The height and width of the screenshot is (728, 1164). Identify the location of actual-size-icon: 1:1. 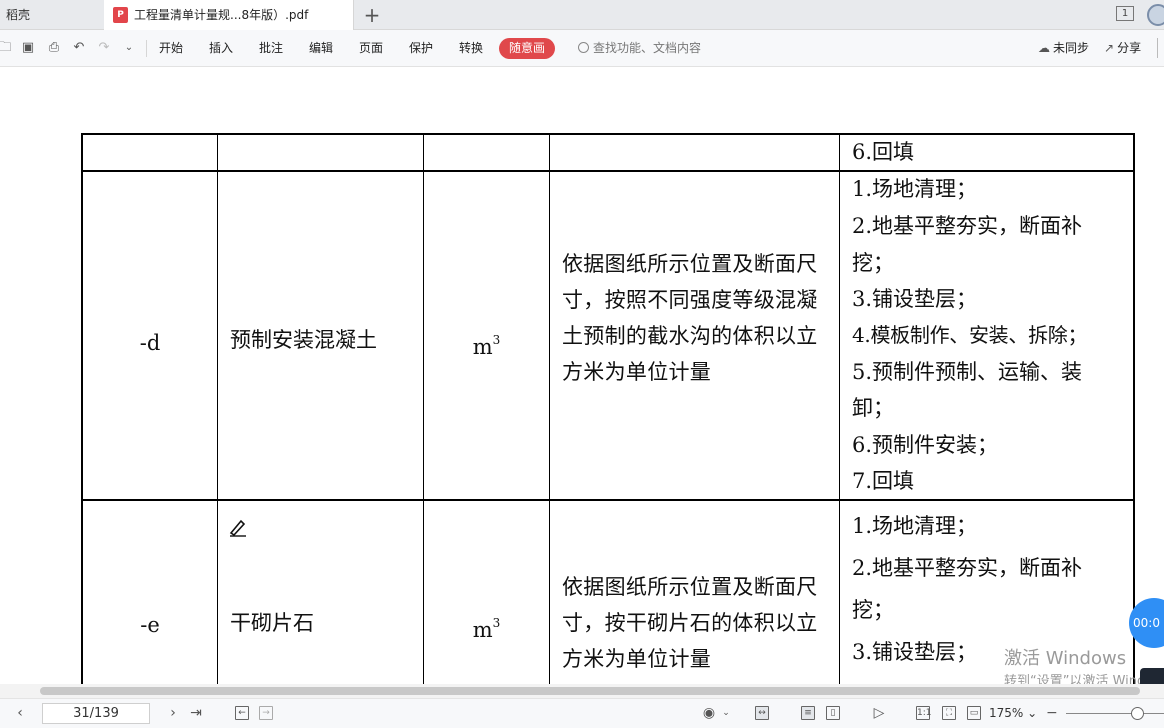
(923, 713).